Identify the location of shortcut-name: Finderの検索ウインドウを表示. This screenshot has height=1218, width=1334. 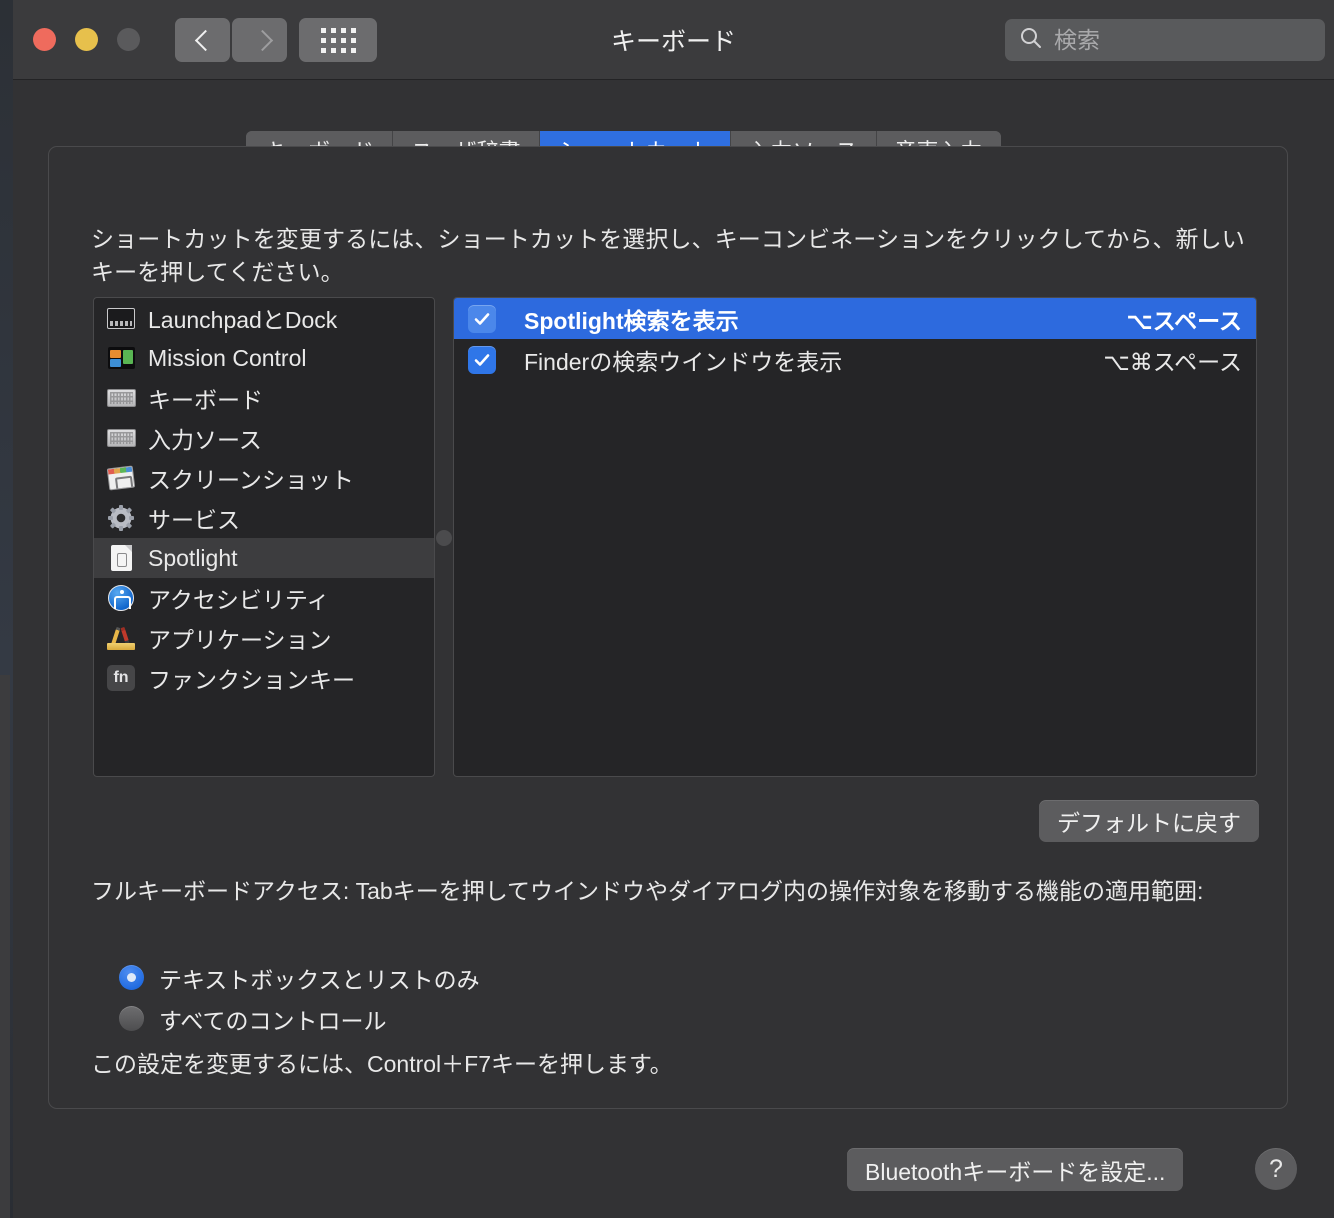
(683, 361).